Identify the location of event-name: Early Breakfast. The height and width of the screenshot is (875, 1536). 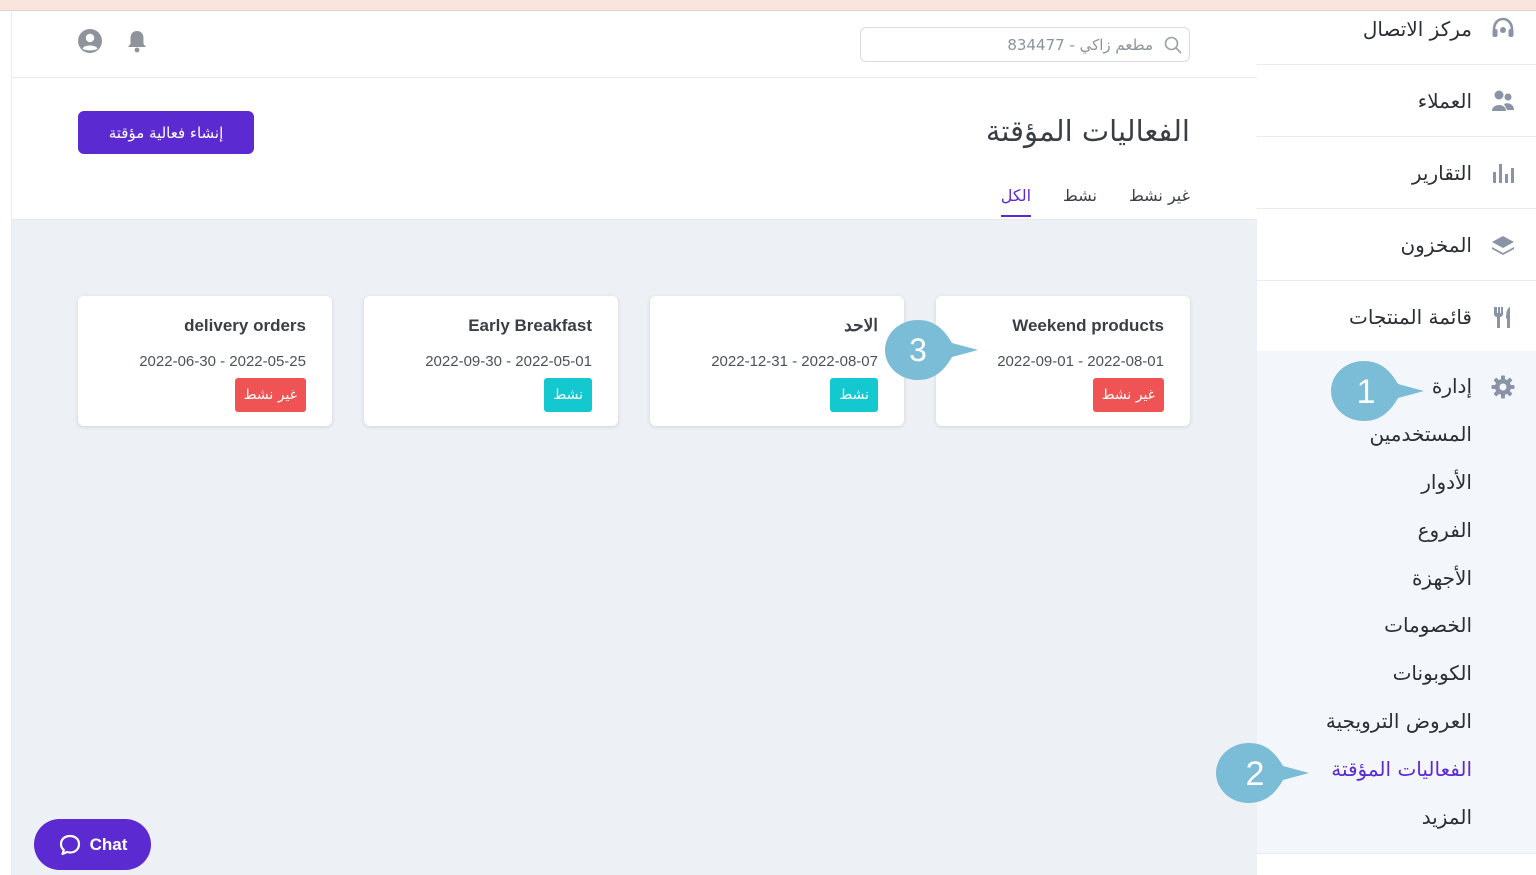
(530, 325).